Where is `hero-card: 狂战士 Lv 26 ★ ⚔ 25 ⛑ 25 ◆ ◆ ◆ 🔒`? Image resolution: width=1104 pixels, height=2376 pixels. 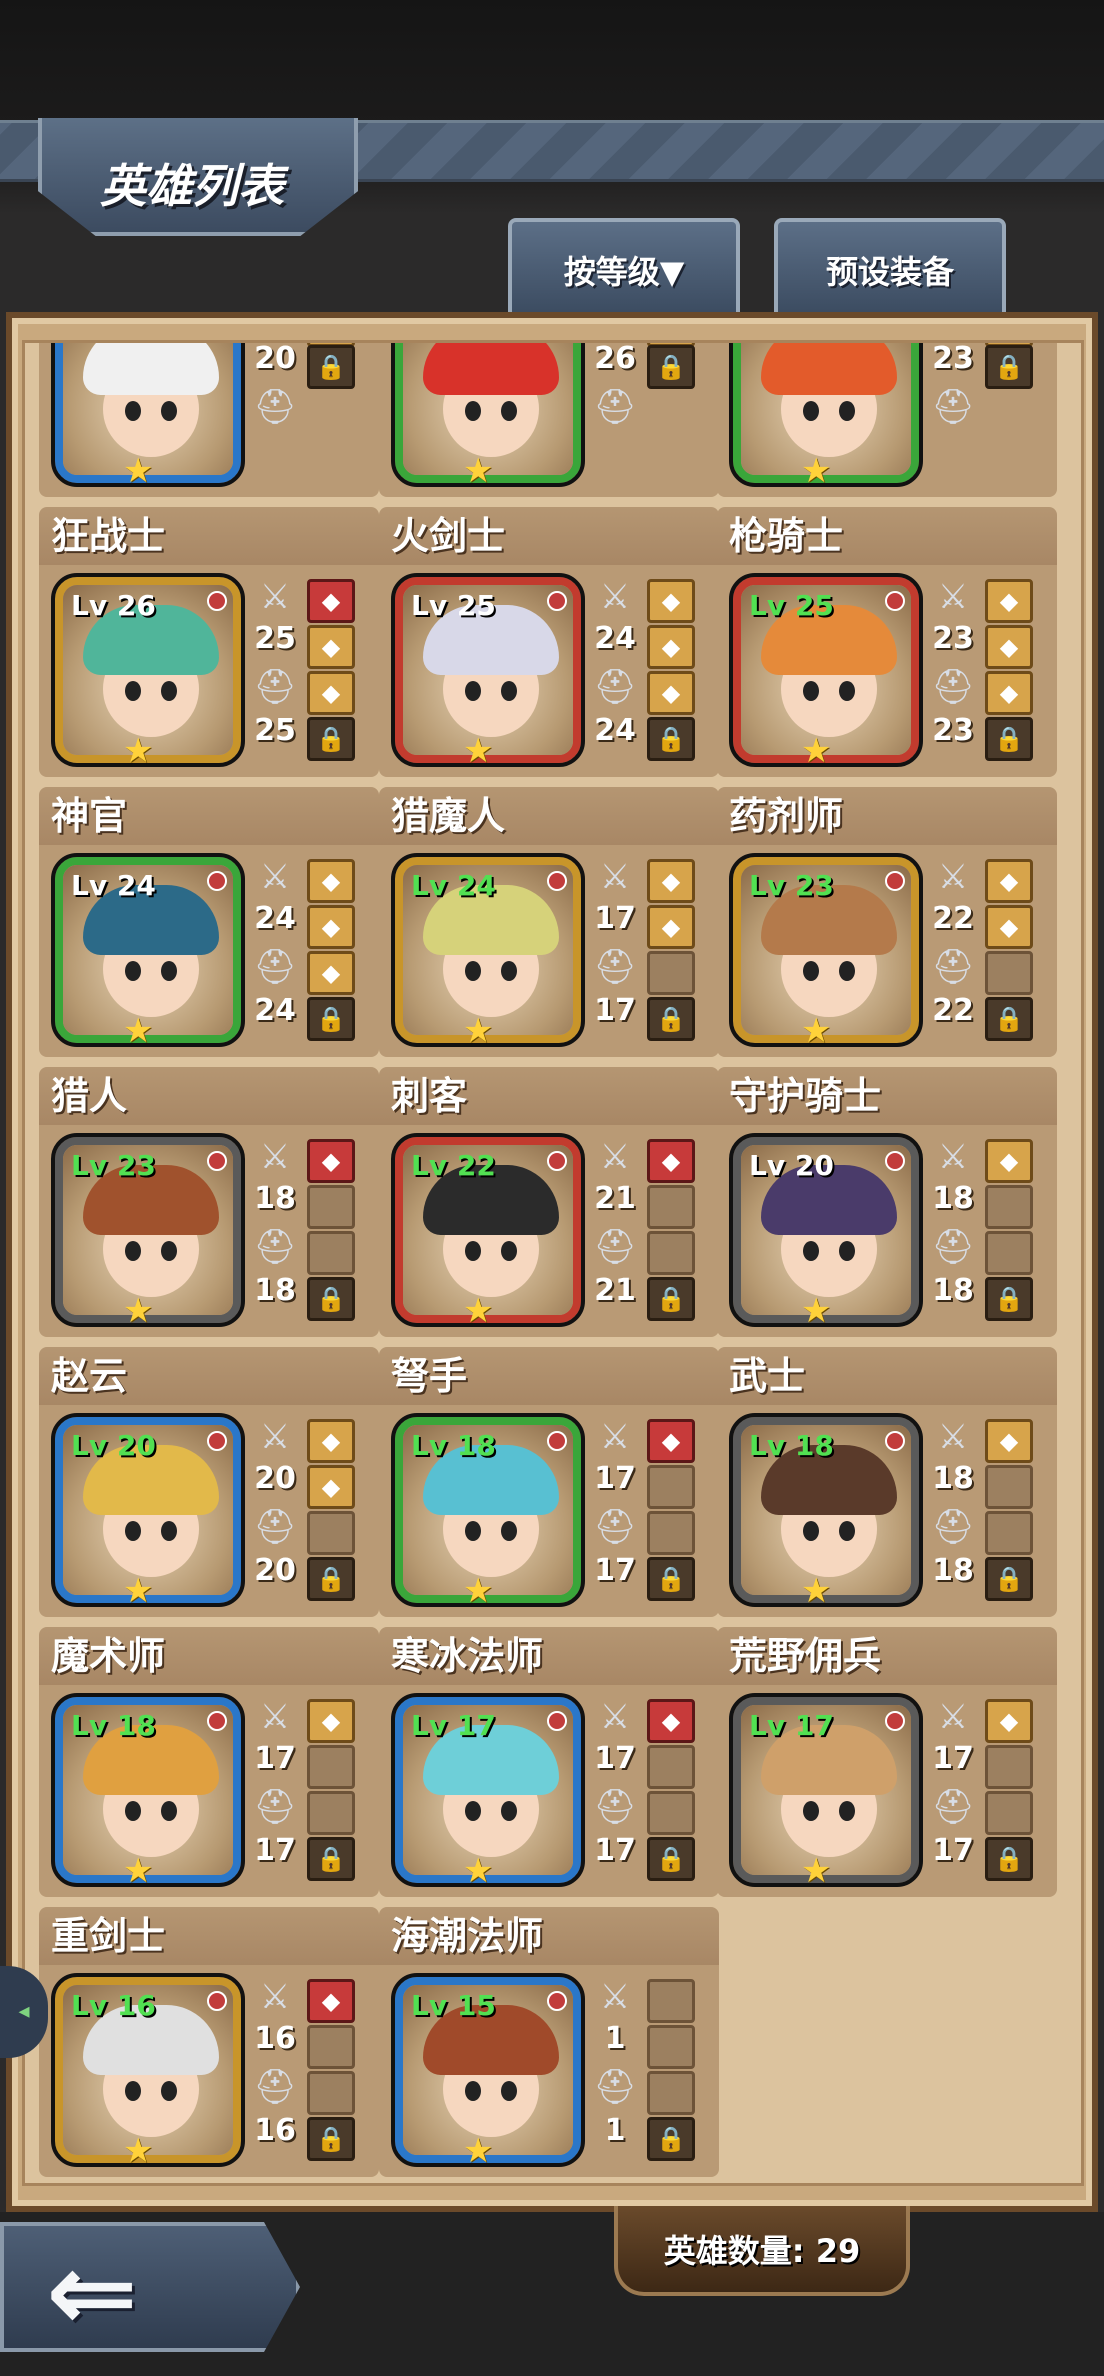 hero-card: 狂战士 Lv 26 ★ ⚔ 25 ⛑ 25 ◆ ◆ ◆ 🔒 is located at coordinates (209, 642).